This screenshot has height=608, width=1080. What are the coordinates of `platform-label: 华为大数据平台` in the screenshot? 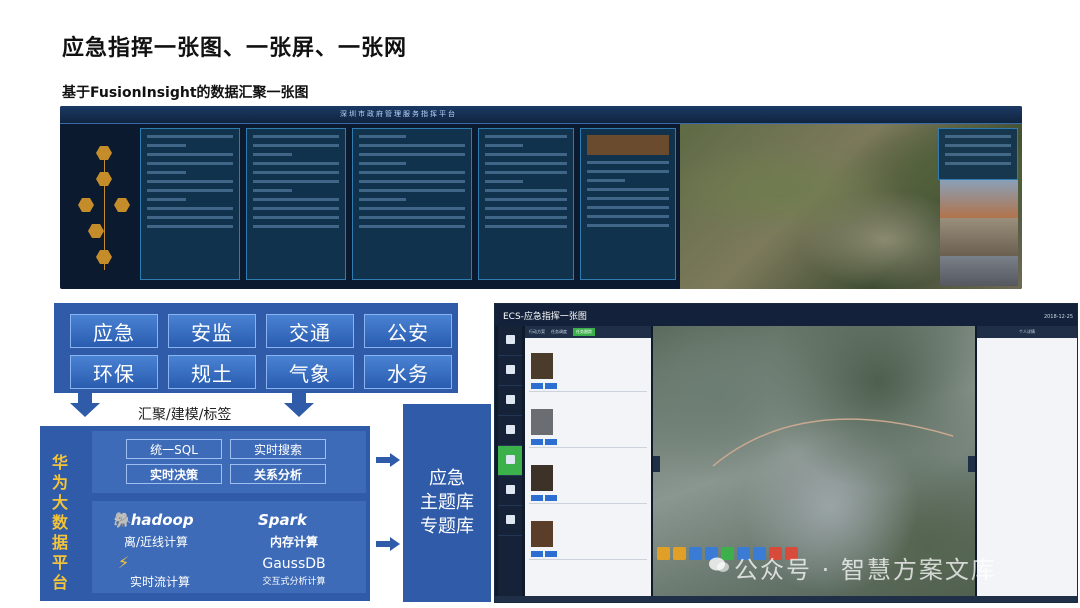 It's located at (59, 522).